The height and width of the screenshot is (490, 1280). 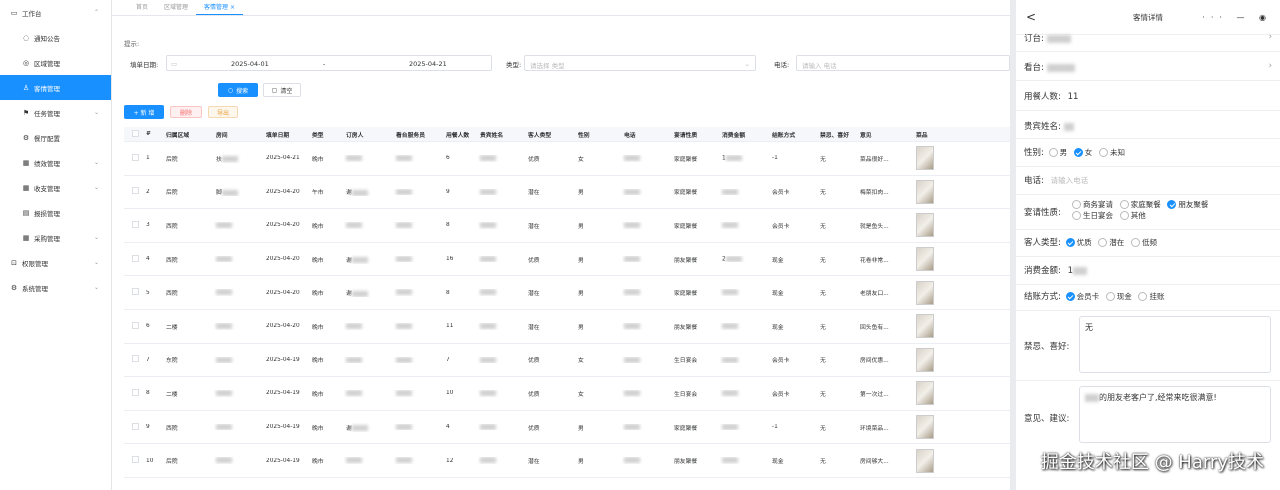 I want to click on back-icon: <, so click(x=1031, y=17).